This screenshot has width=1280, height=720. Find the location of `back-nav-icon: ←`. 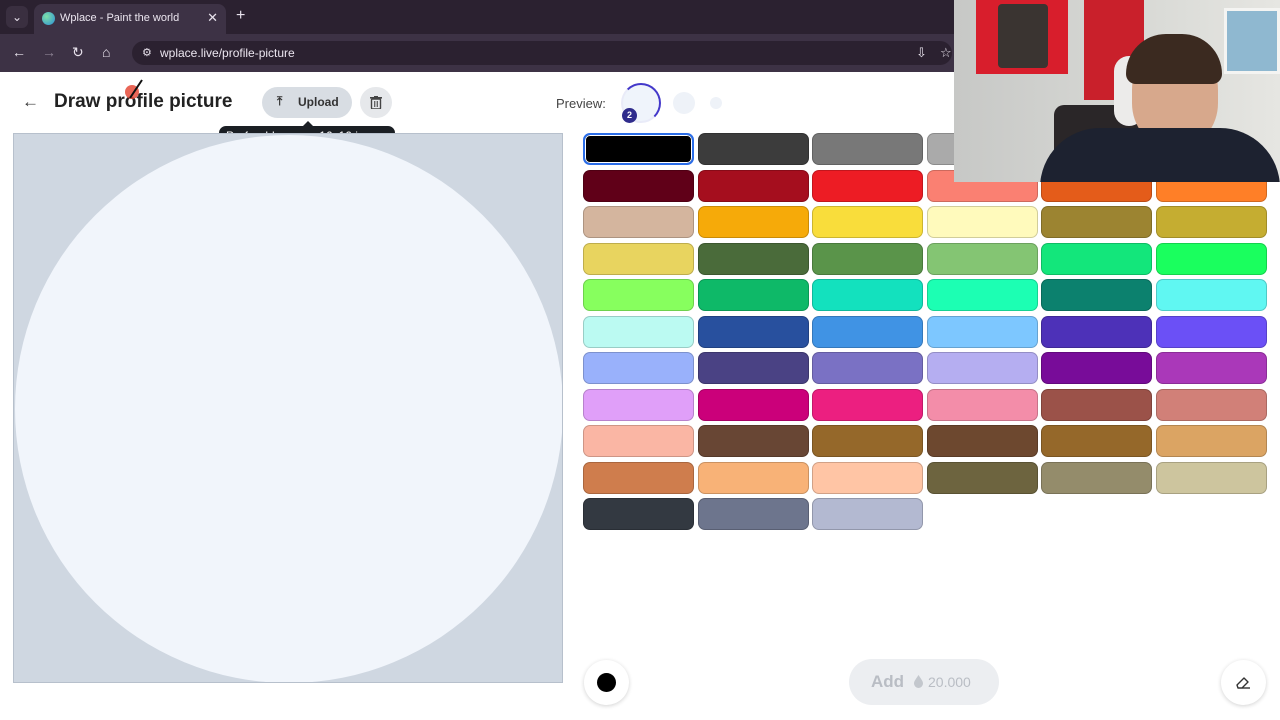

back-nav-icon: ← is located at coordinates (19, 52).